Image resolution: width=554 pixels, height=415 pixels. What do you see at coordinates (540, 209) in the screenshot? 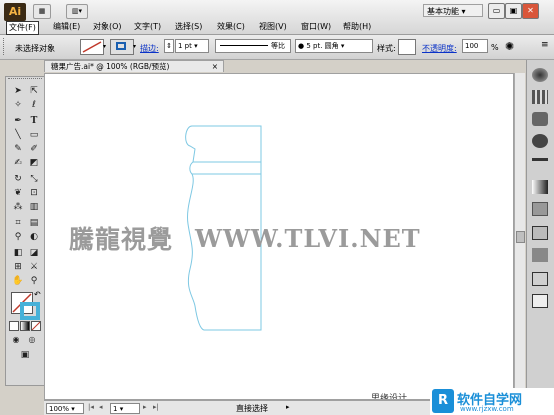
I see `transparency-panel-icon` at bounding box center [540, 209].